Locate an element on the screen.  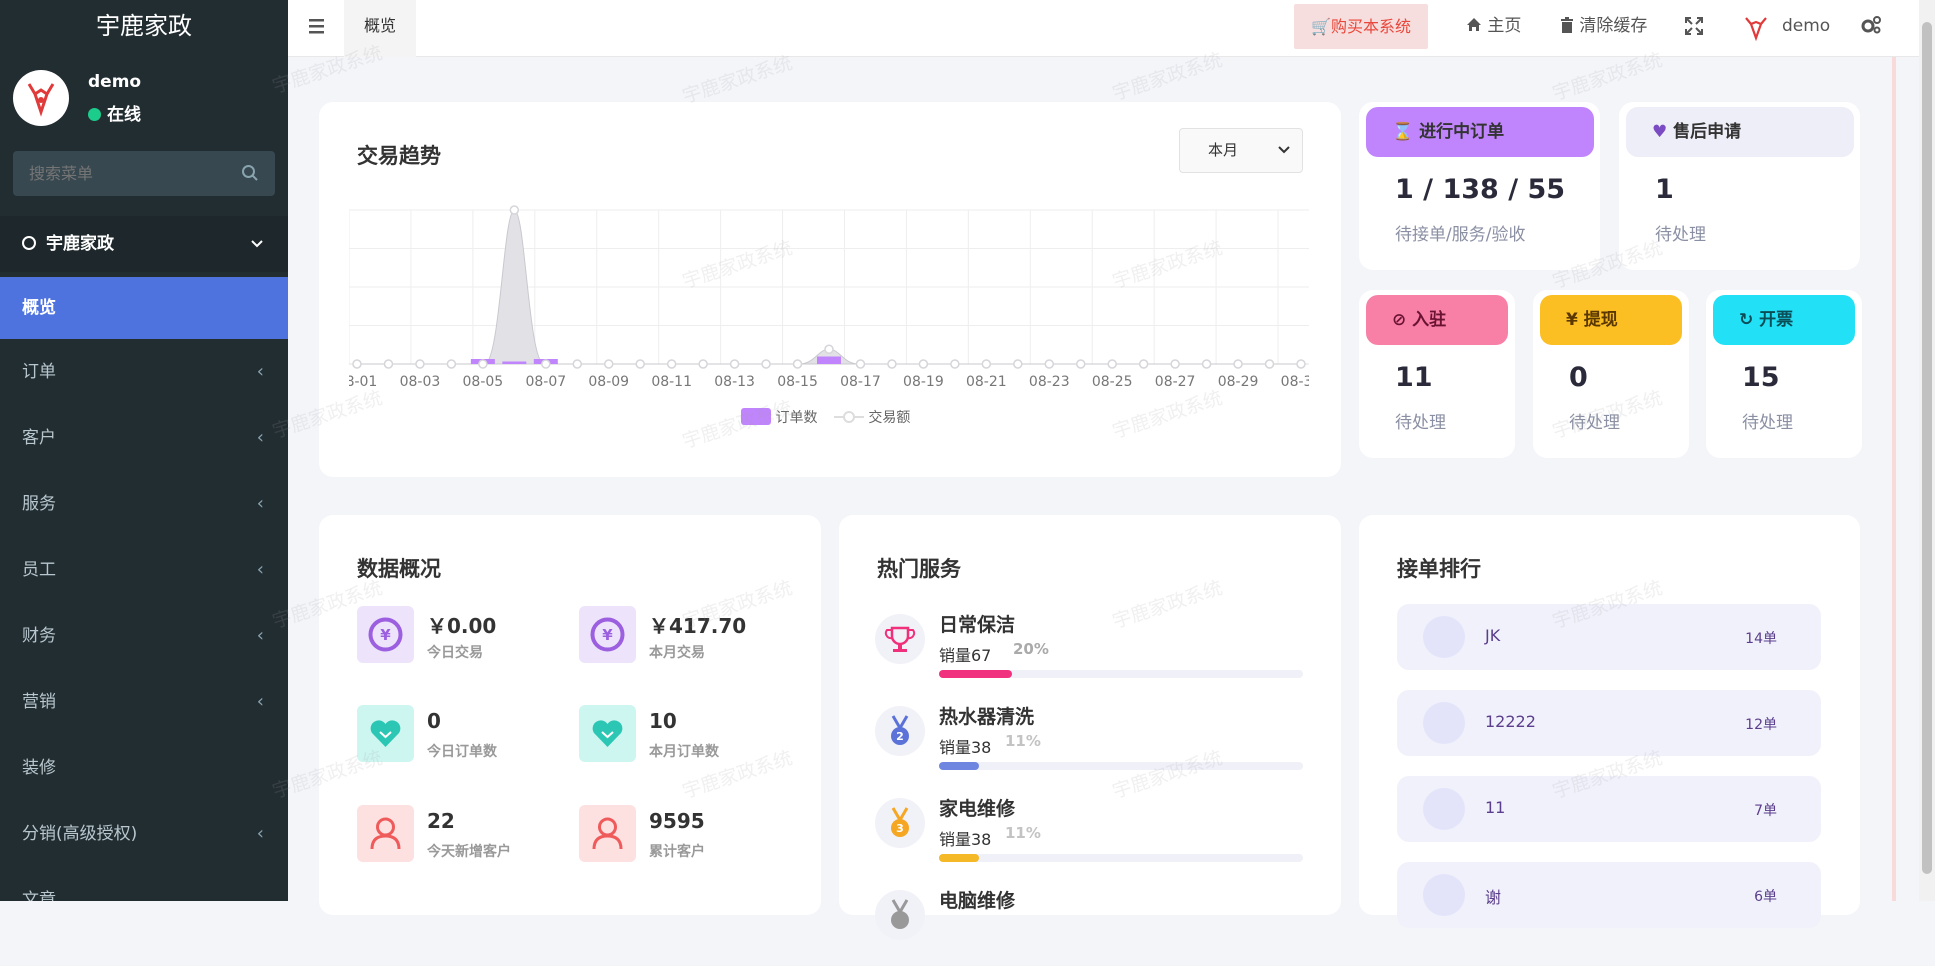
x-tick-label: 08-11 is located at coordinates (671, 382).